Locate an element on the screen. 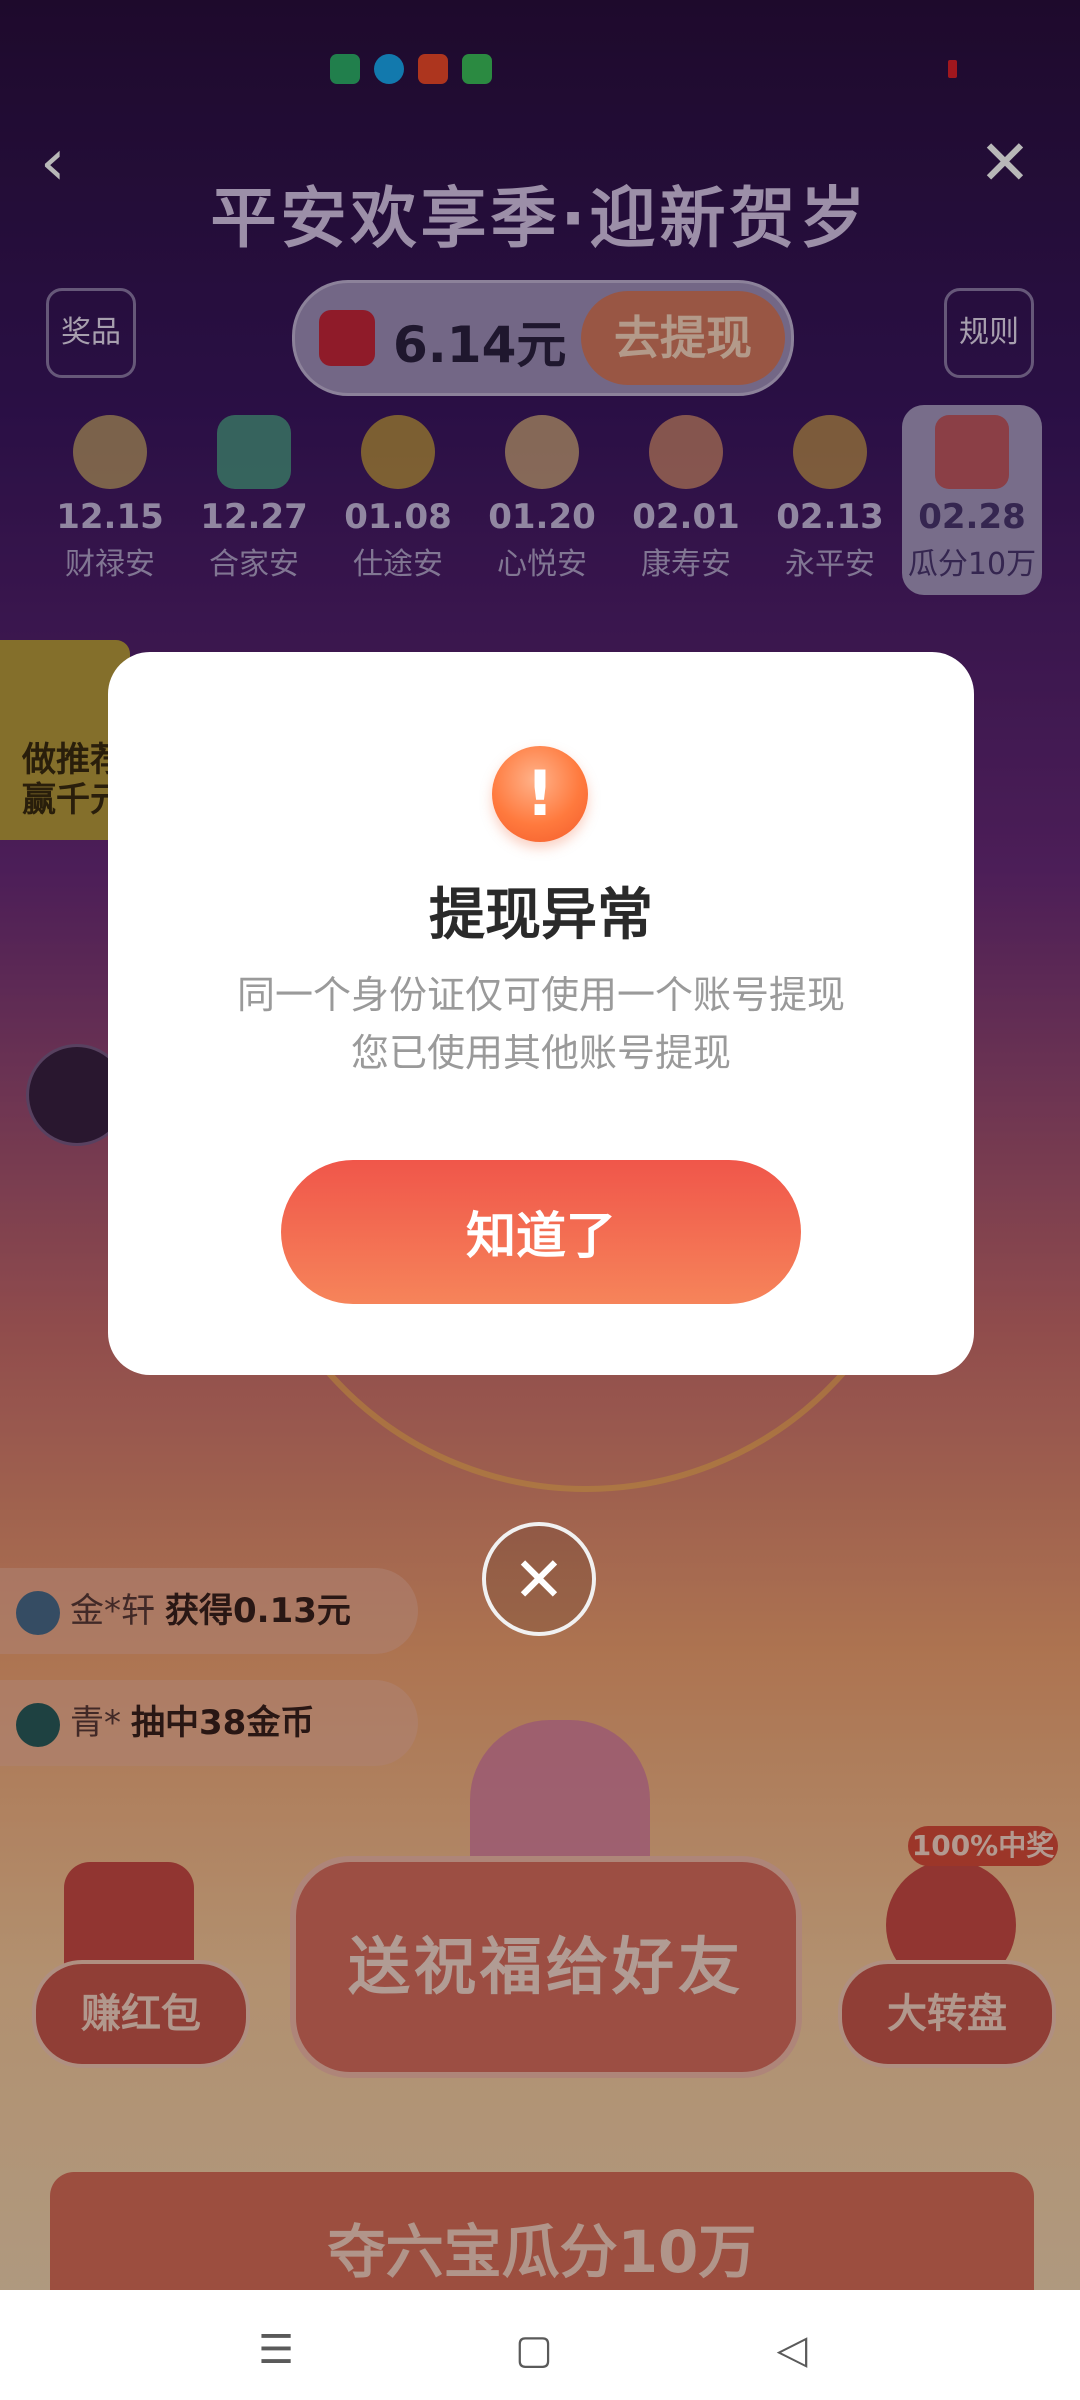 Image resolution: width=1080 pixels, height=2400 pixels. home-icon: ▢ is located at coordinates (534, 2350).